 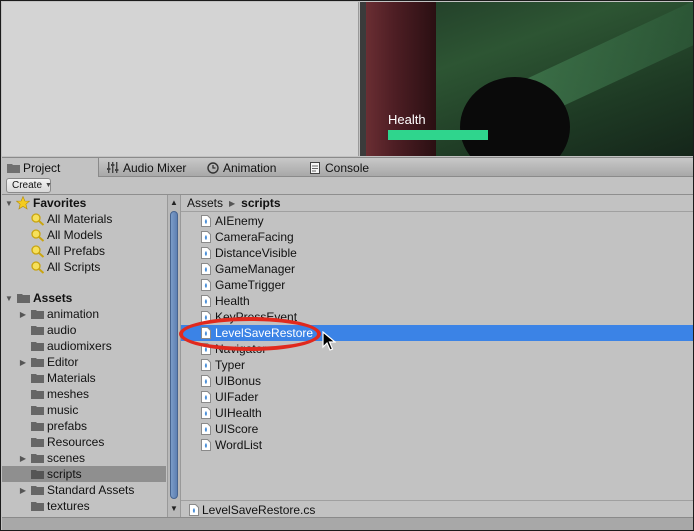 I want to click on favorite-item: All Scripts, so click(x=84, y=267).